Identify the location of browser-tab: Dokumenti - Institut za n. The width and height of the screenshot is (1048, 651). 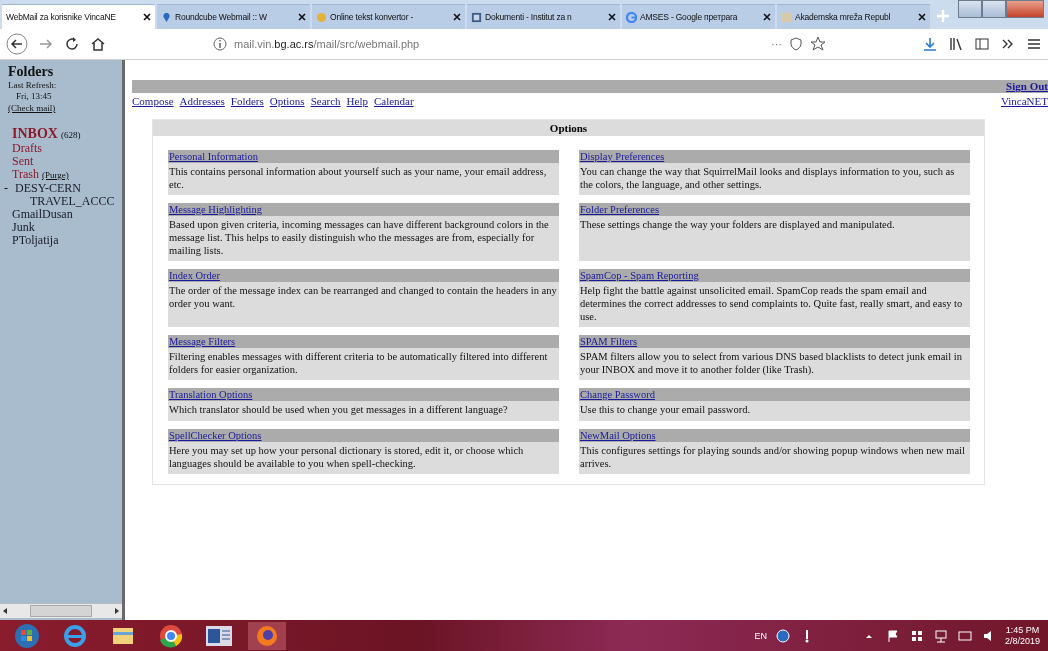
(543, 16).